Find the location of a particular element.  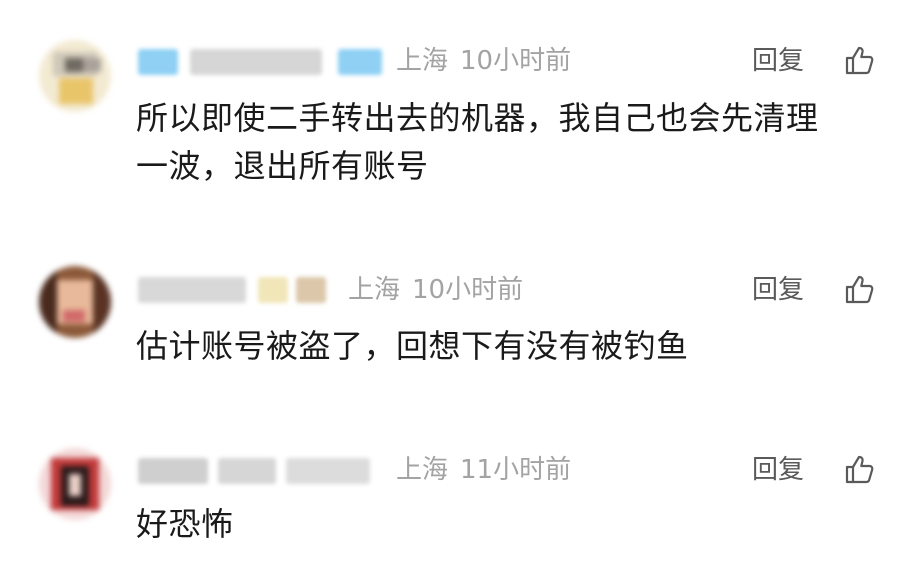

thumbs-up-icon is located at coordinates (860, 469).